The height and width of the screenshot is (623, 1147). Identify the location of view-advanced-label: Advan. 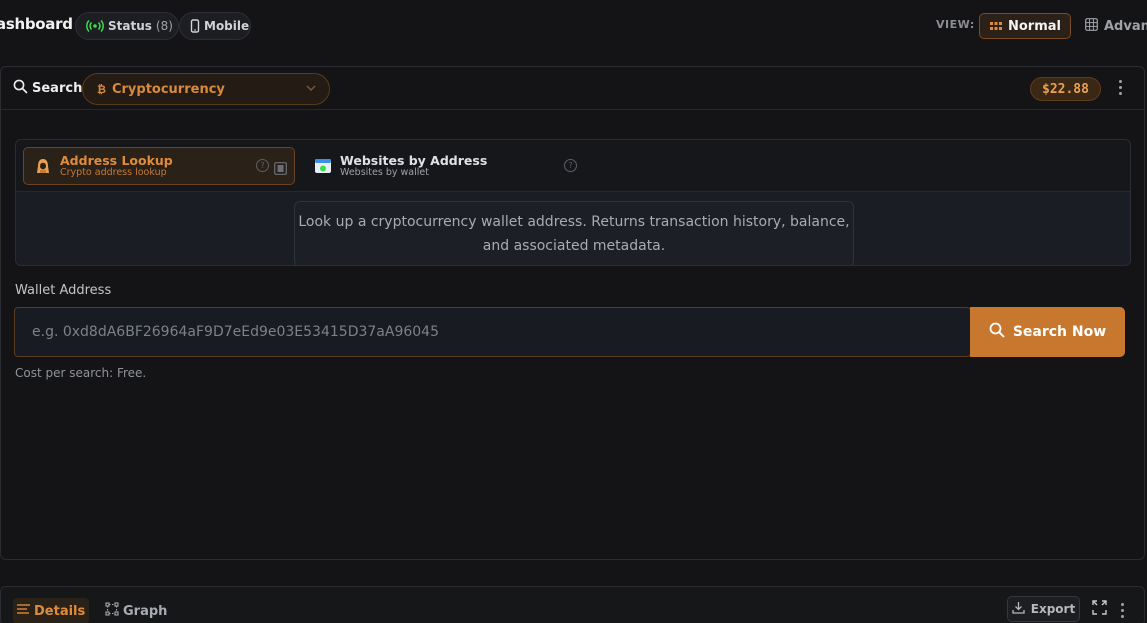
(1125, 26).